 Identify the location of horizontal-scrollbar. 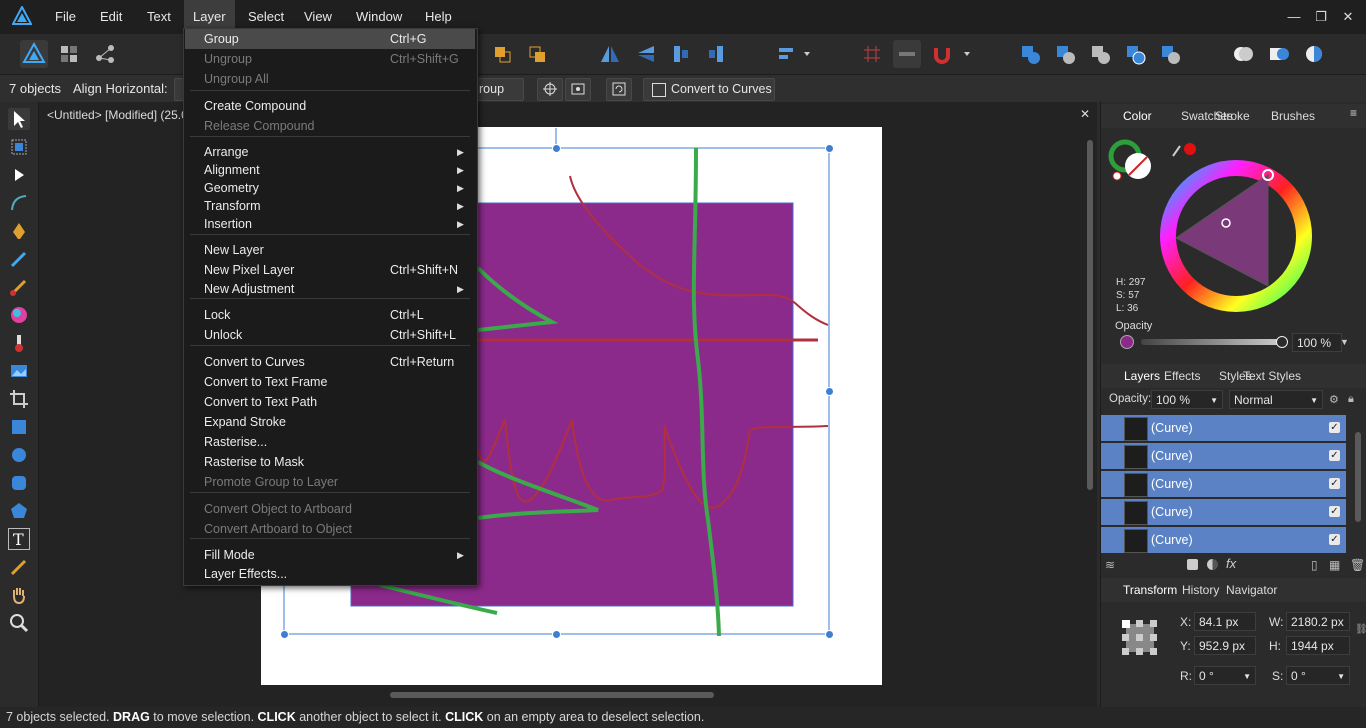
(562, 695).